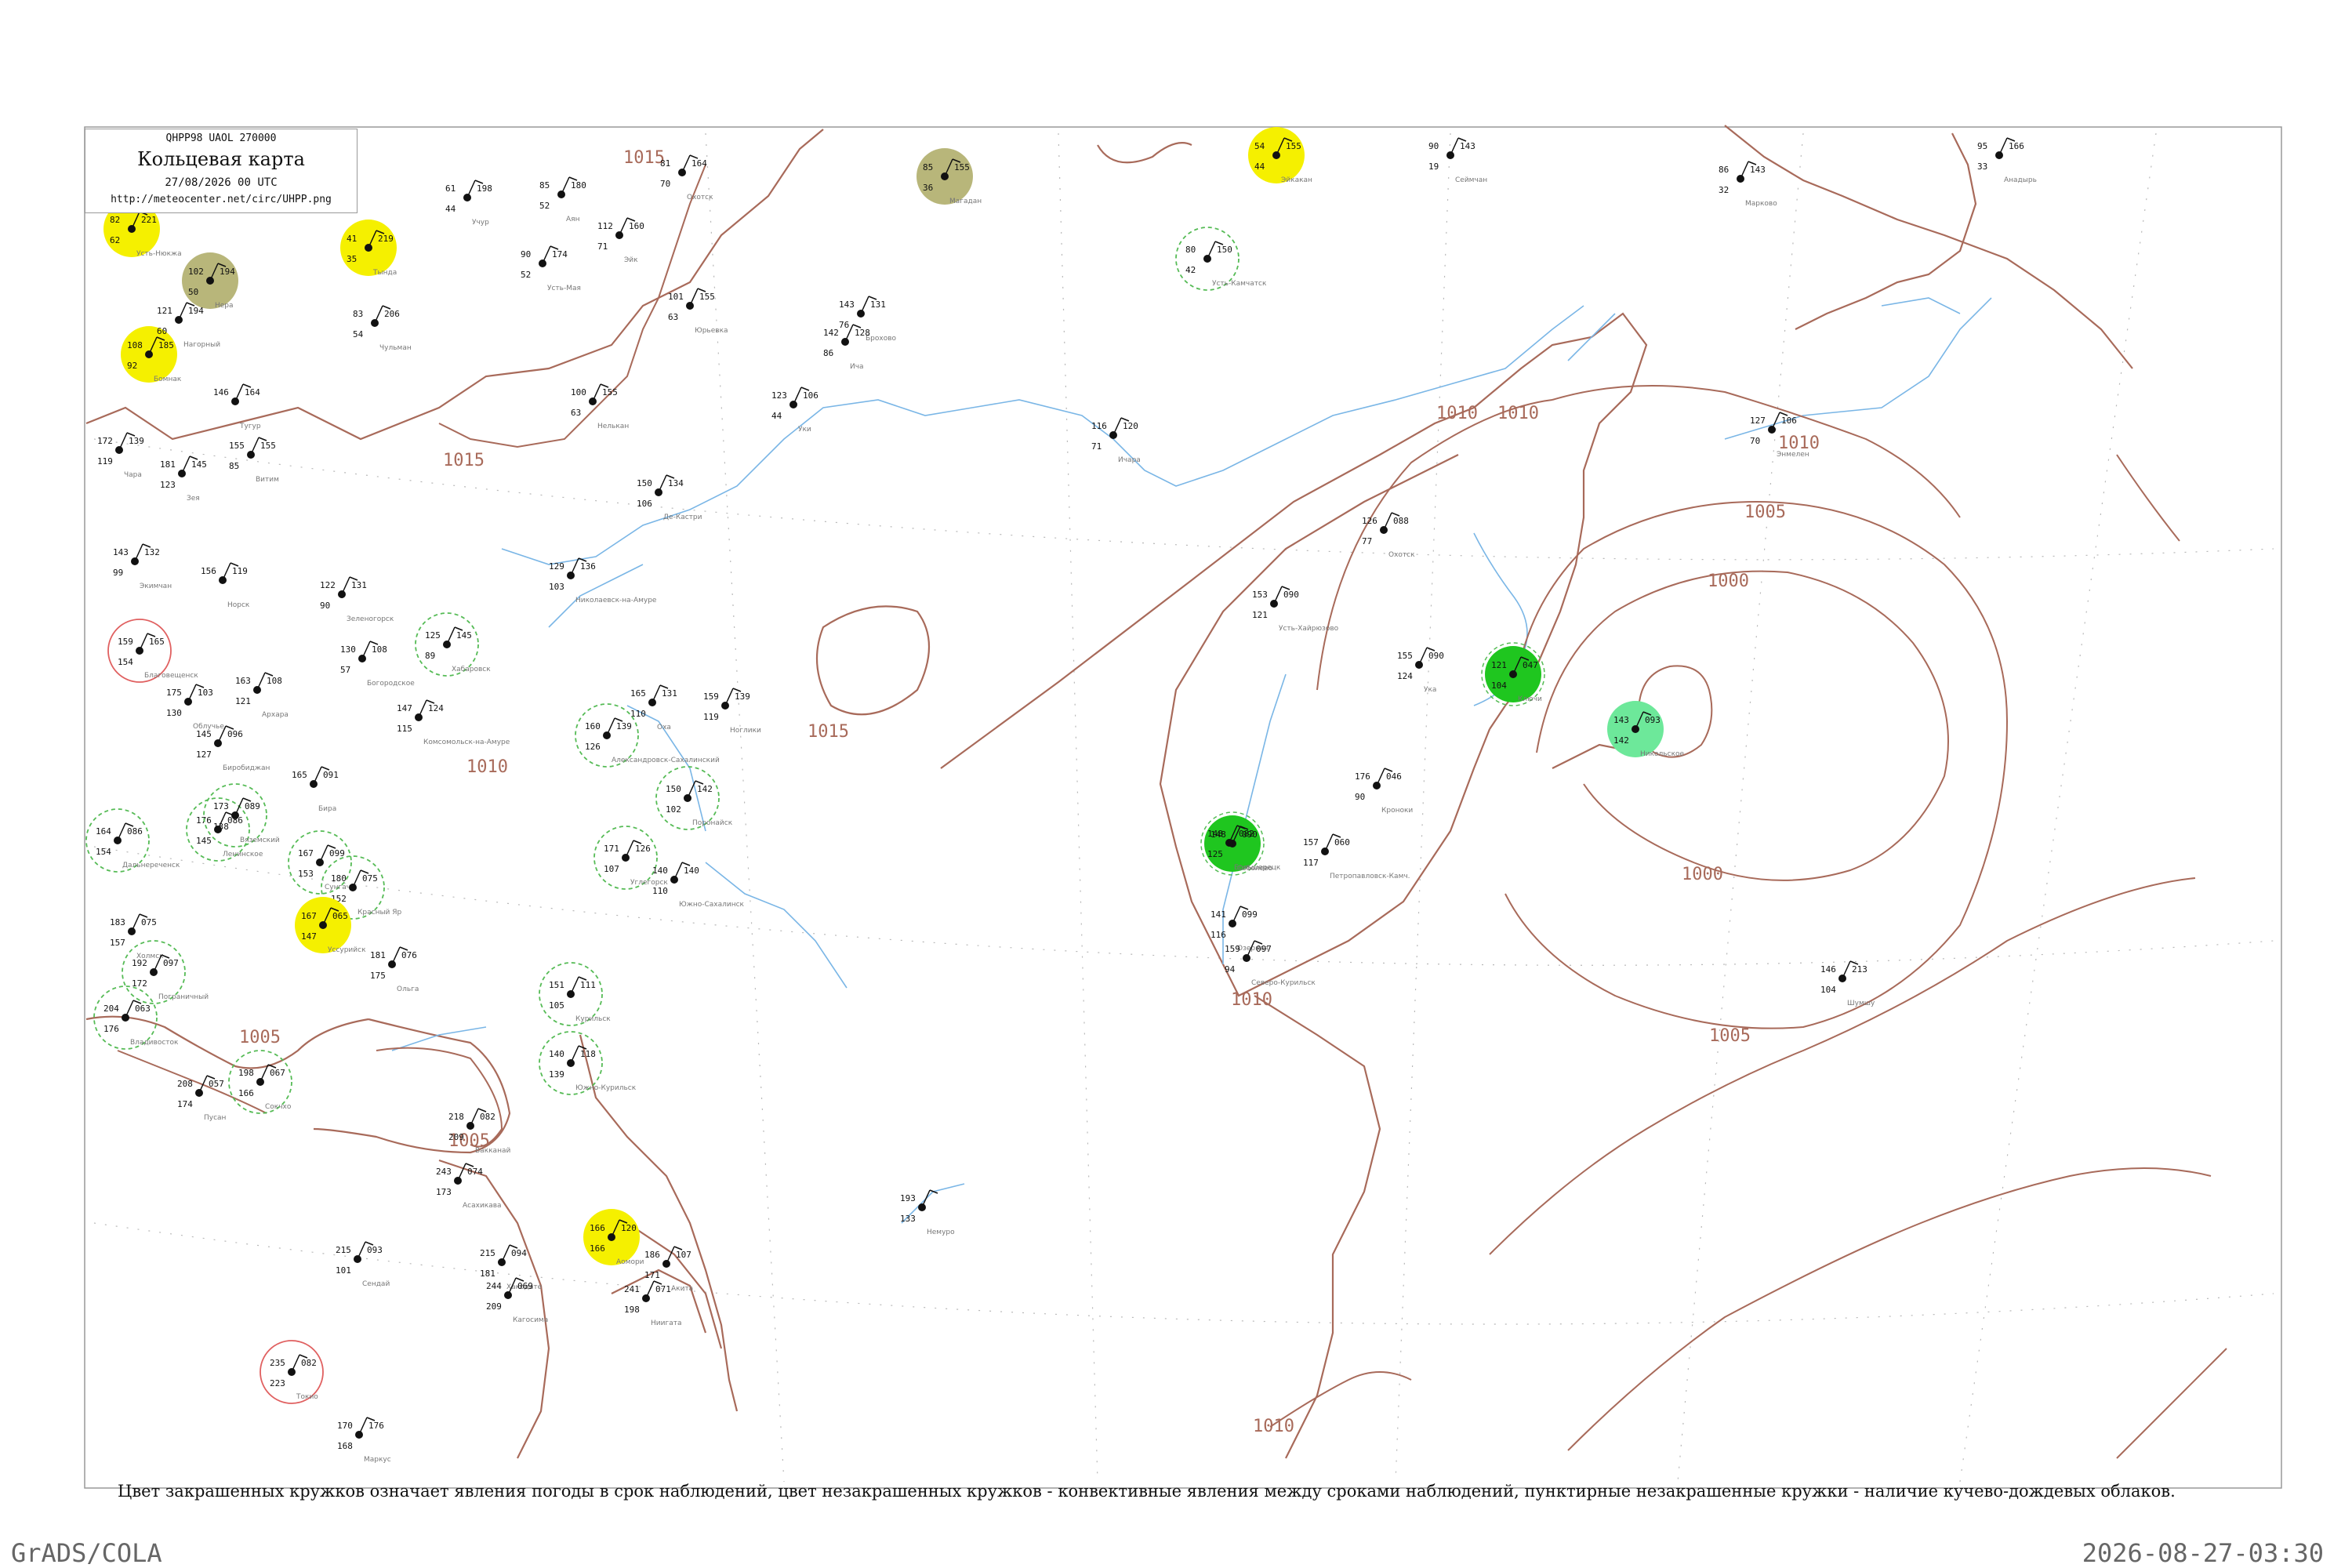 This screenshot has width=2352, height=1568. Describe the element at coordinates (707, 297) in the screenshot. I see `station-pressure: 155` at that location.